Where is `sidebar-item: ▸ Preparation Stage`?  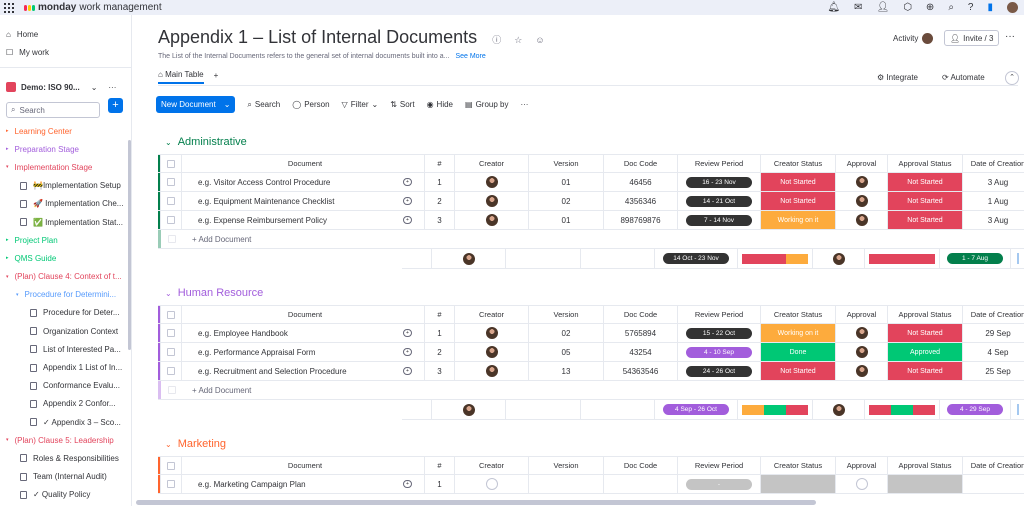
sidebar-item: ▸ Preparation Stage is located at coordinates (65, 149).